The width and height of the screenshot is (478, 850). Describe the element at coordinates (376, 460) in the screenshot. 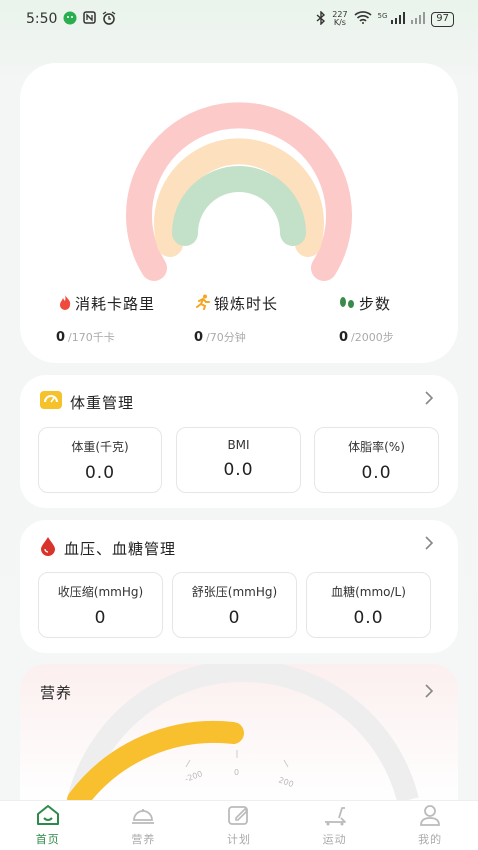

I see `body-fat-box: 体脂率(%) 0.0` at that location.